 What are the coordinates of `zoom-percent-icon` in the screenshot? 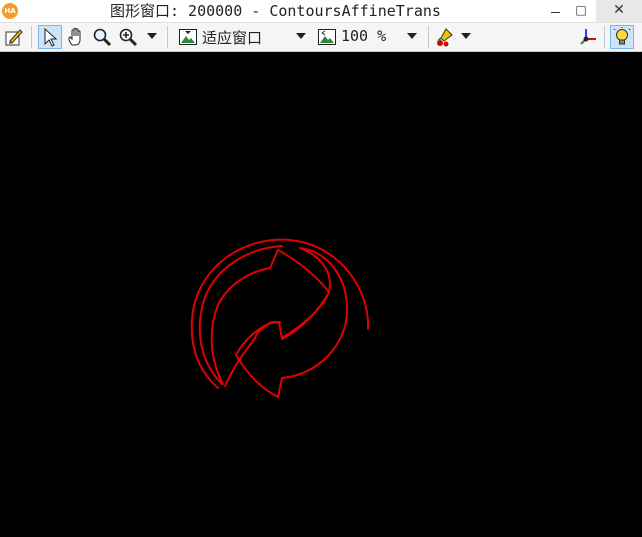 It's located at (327, 37).